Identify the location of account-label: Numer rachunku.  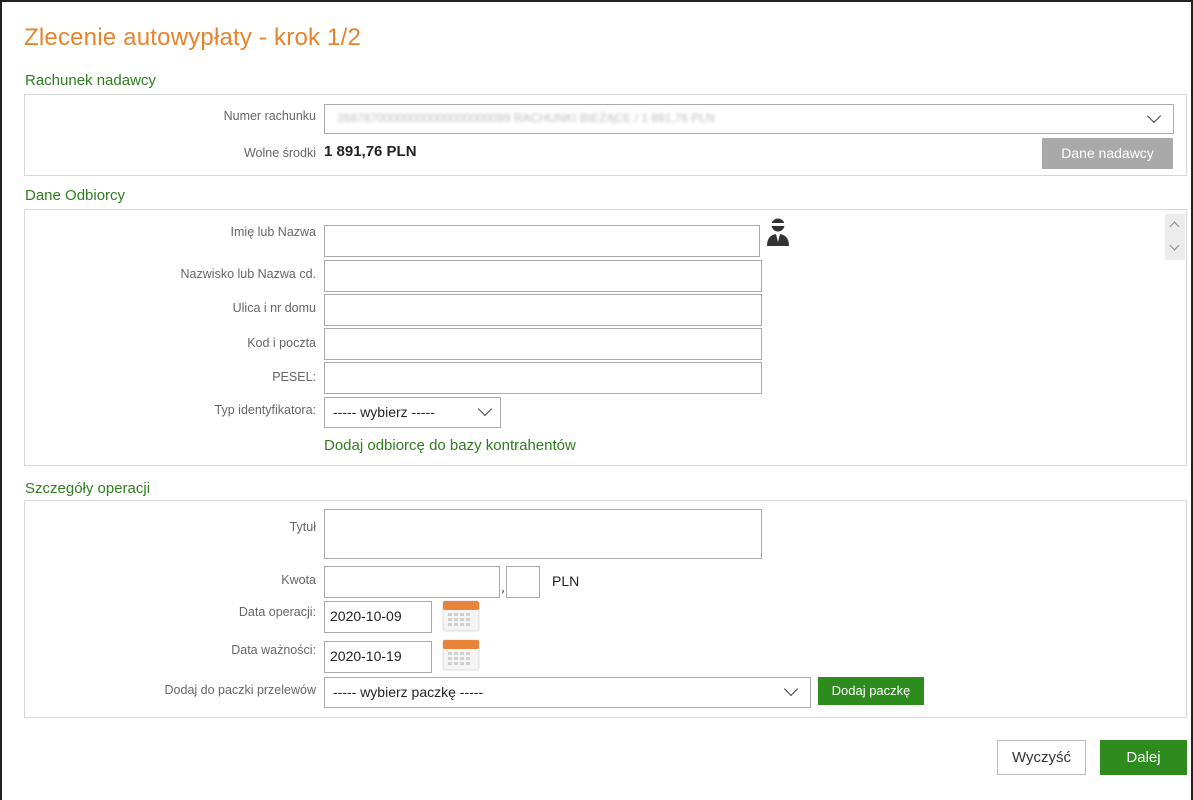
(269, 116).